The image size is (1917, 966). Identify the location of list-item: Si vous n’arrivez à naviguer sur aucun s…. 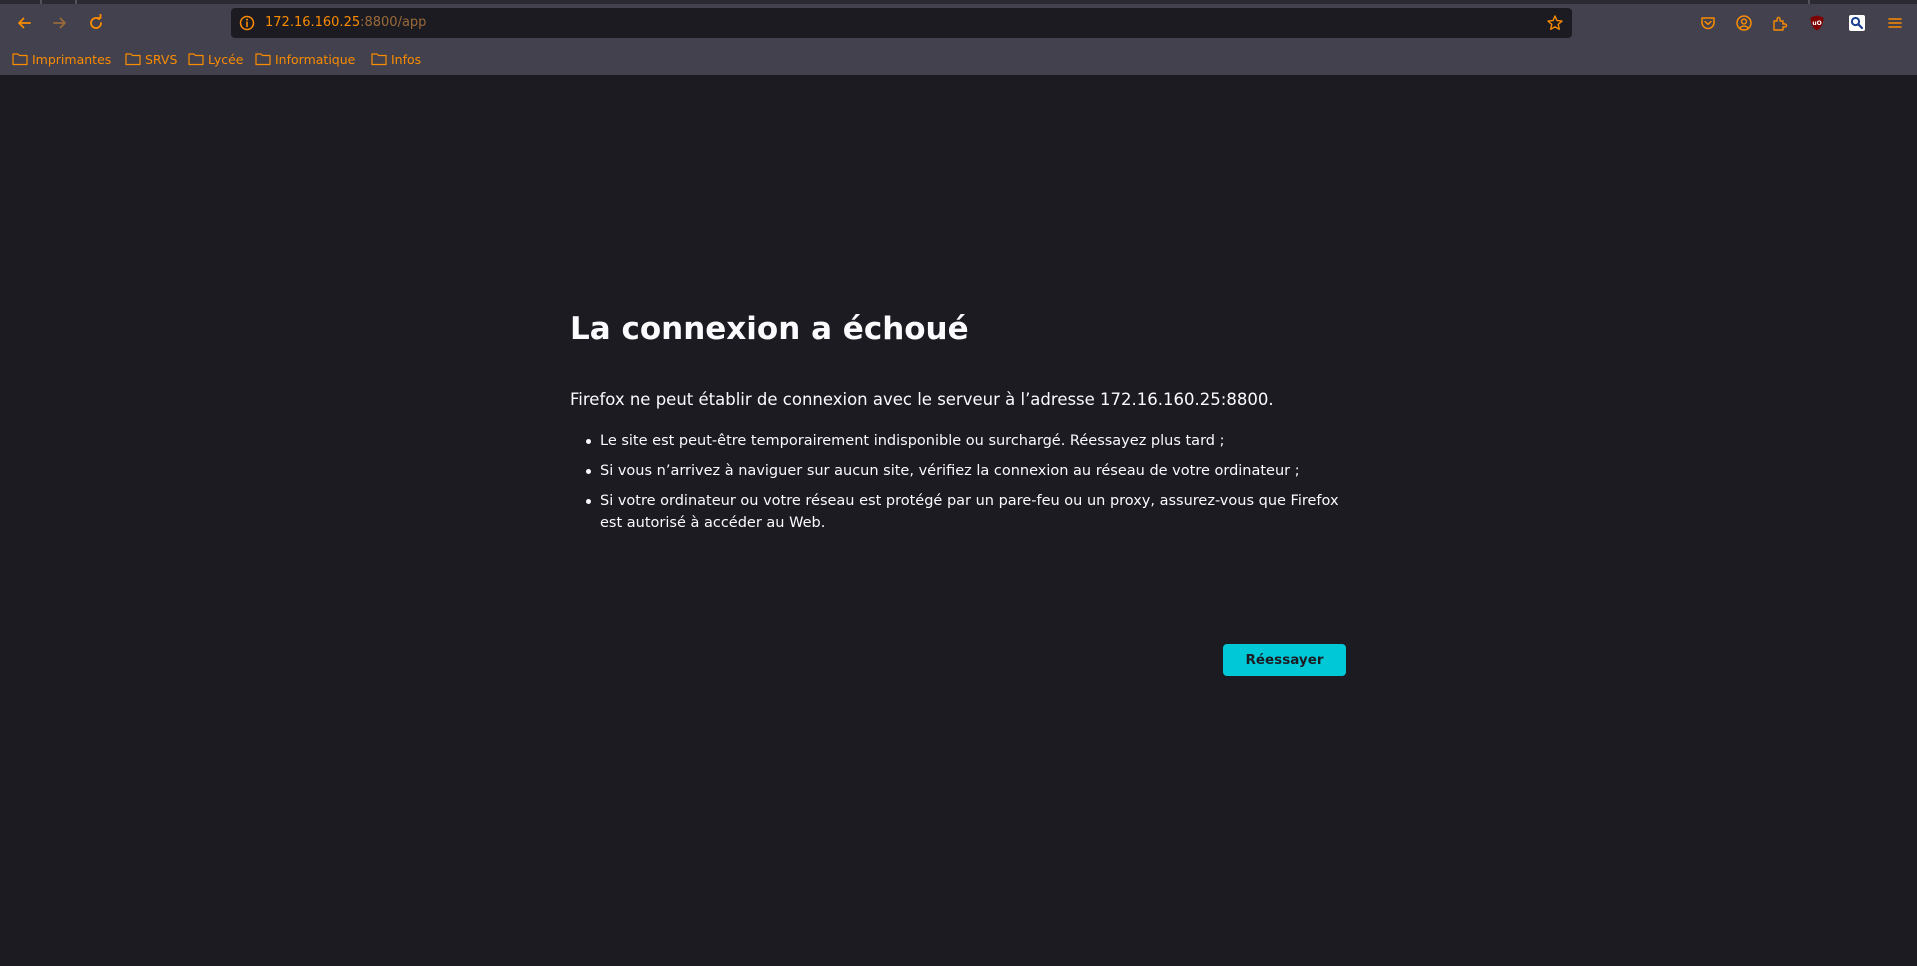
(960, 471).